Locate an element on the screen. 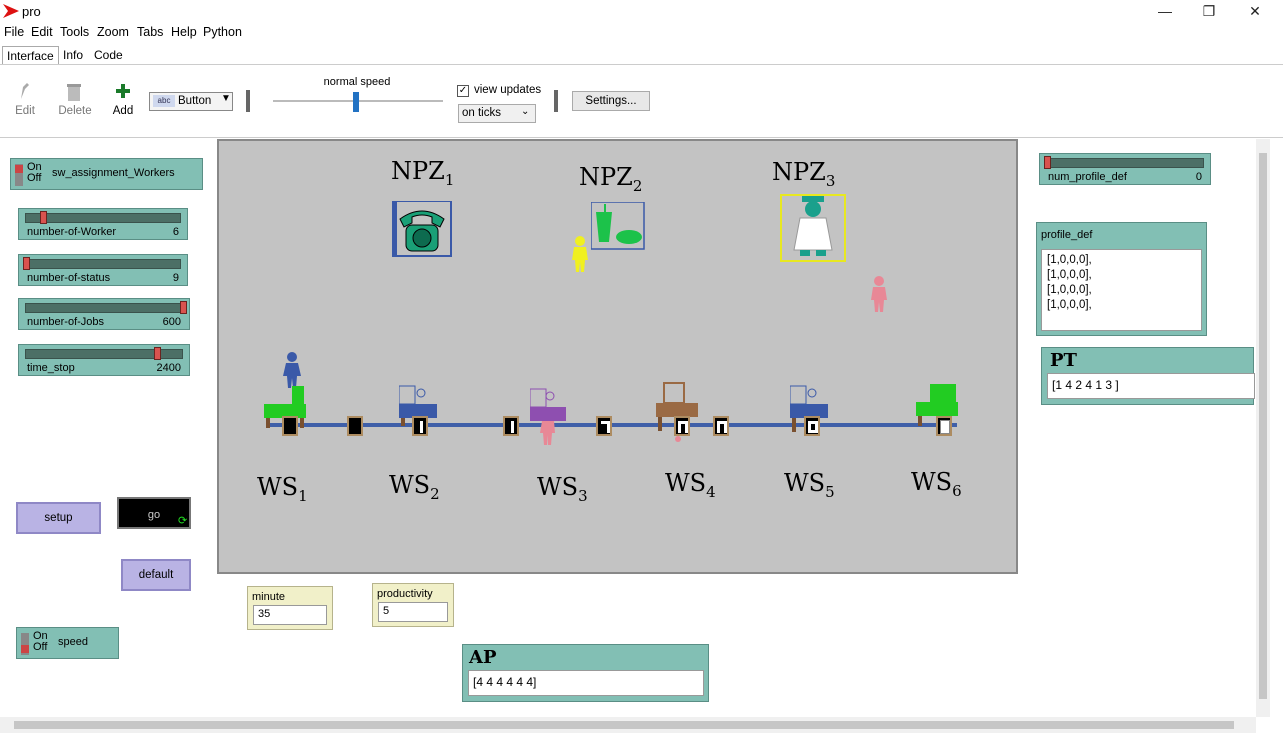 The height and width of the screenshot is (739, 1283). ap-output: AP [4 4 4 4 4 4] is located at coordinates (585, 673).